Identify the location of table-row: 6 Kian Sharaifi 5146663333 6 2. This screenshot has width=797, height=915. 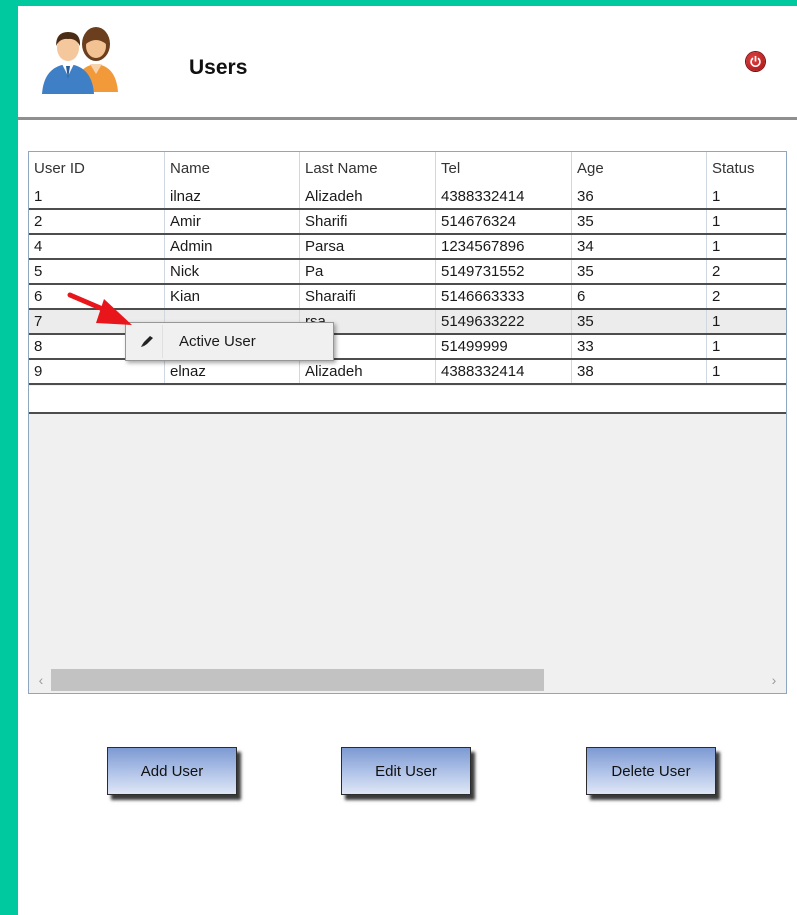
(407, 297).